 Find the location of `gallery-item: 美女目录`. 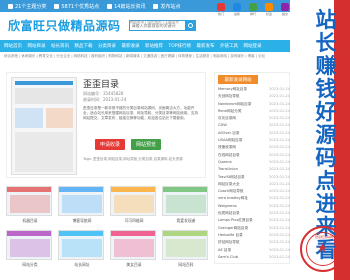

gallery-item: 美女目录 is located at coordinates (134, 249).